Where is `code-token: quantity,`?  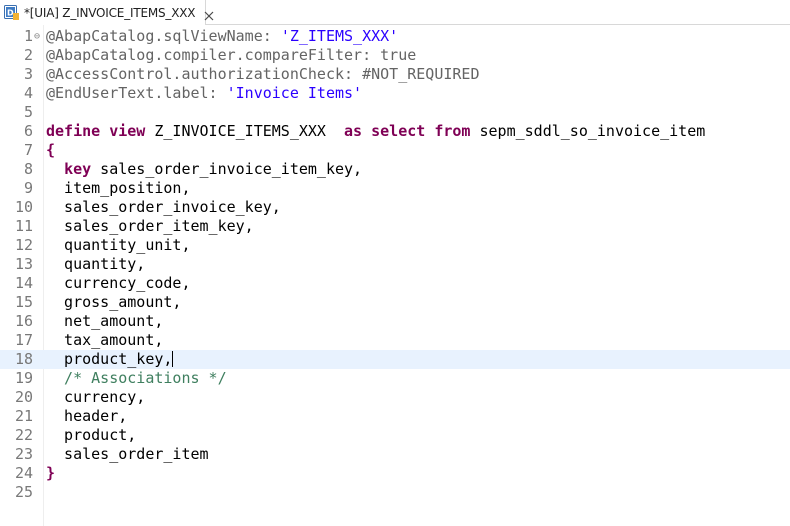
code-token: quantity, is located at coordinates (96, 264).